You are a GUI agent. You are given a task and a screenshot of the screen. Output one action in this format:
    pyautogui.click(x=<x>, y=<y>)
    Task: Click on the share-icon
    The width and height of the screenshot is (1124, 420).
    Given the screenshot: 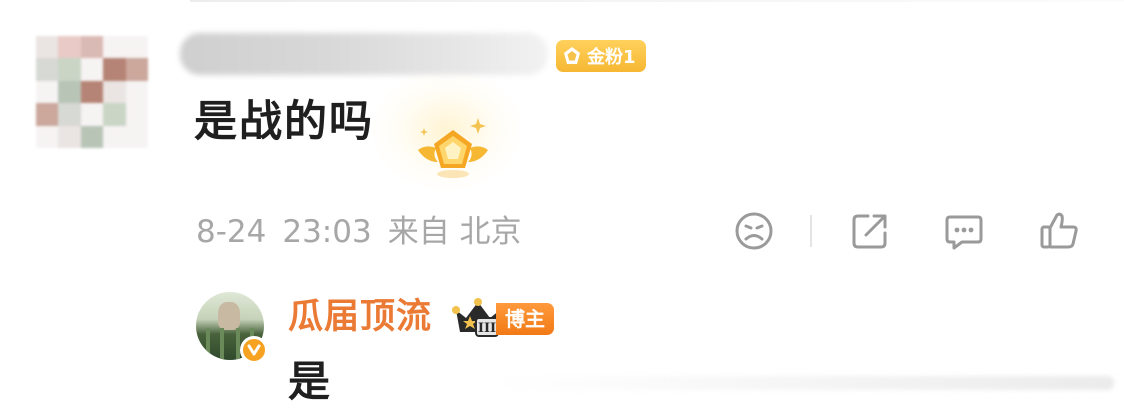 What is the action you would take?
    pyautogui.click(x=869, y=231)
    